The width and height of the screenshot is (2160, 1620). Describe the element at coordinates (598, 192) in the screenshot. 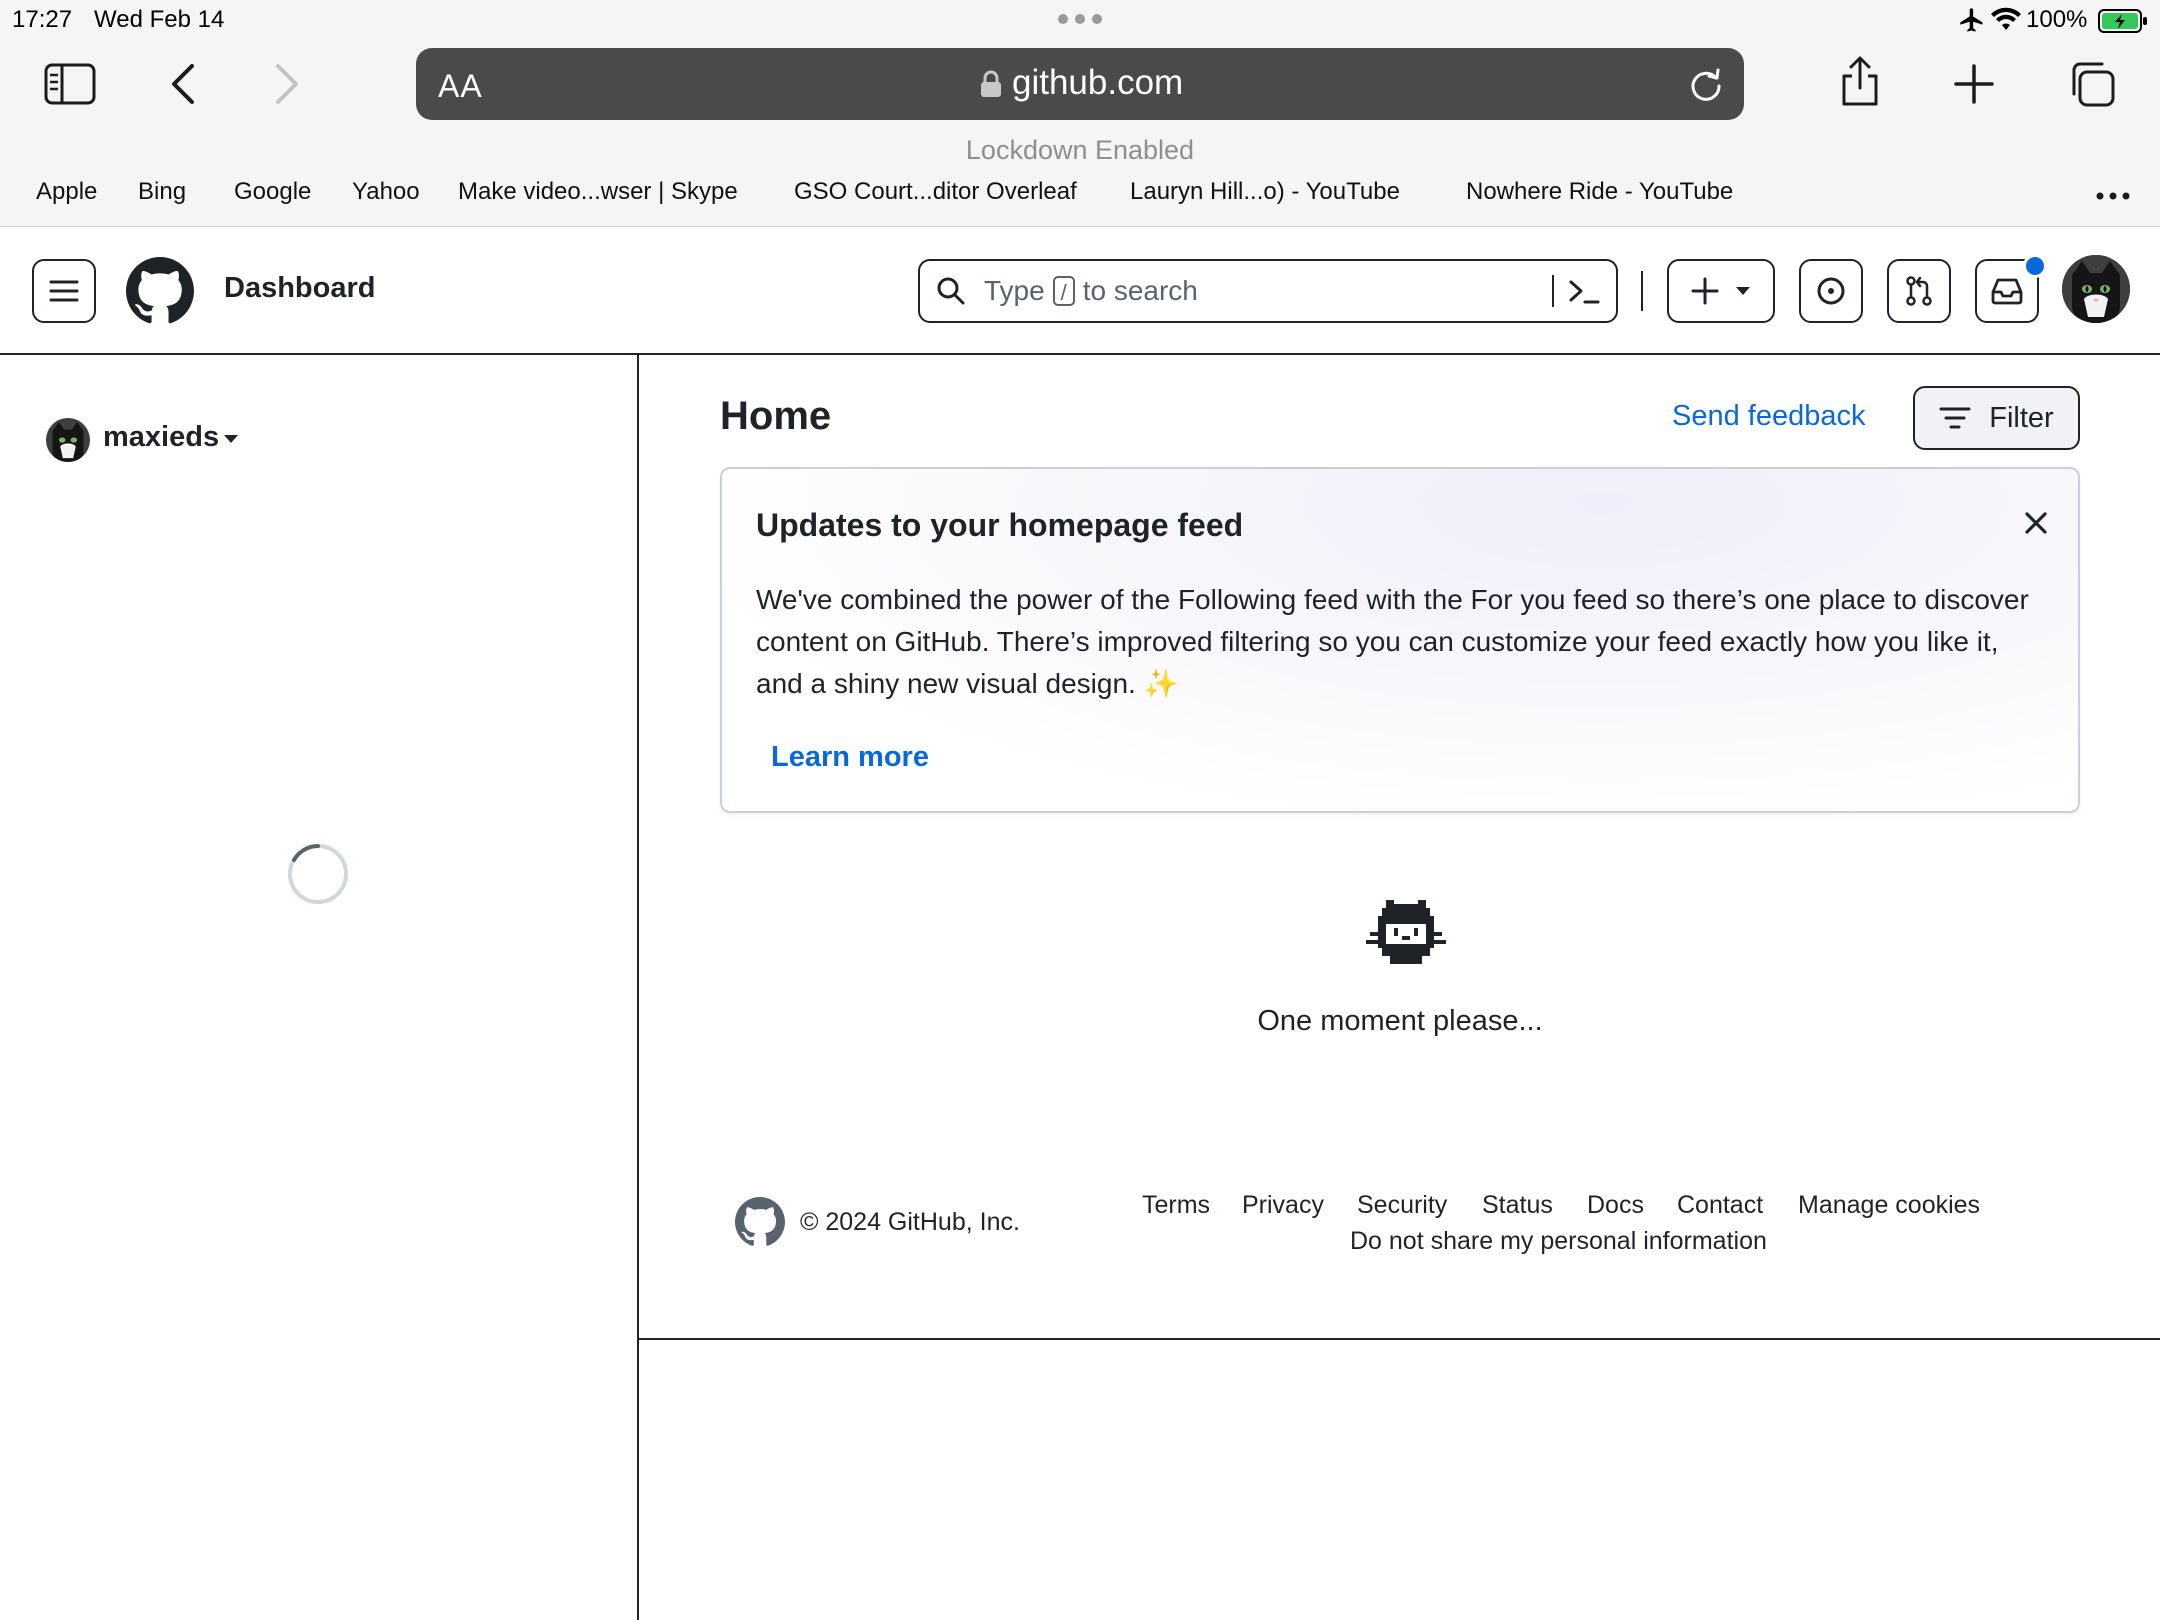

I see `bookmark-skype: Make video...wser | Skype` at that location.